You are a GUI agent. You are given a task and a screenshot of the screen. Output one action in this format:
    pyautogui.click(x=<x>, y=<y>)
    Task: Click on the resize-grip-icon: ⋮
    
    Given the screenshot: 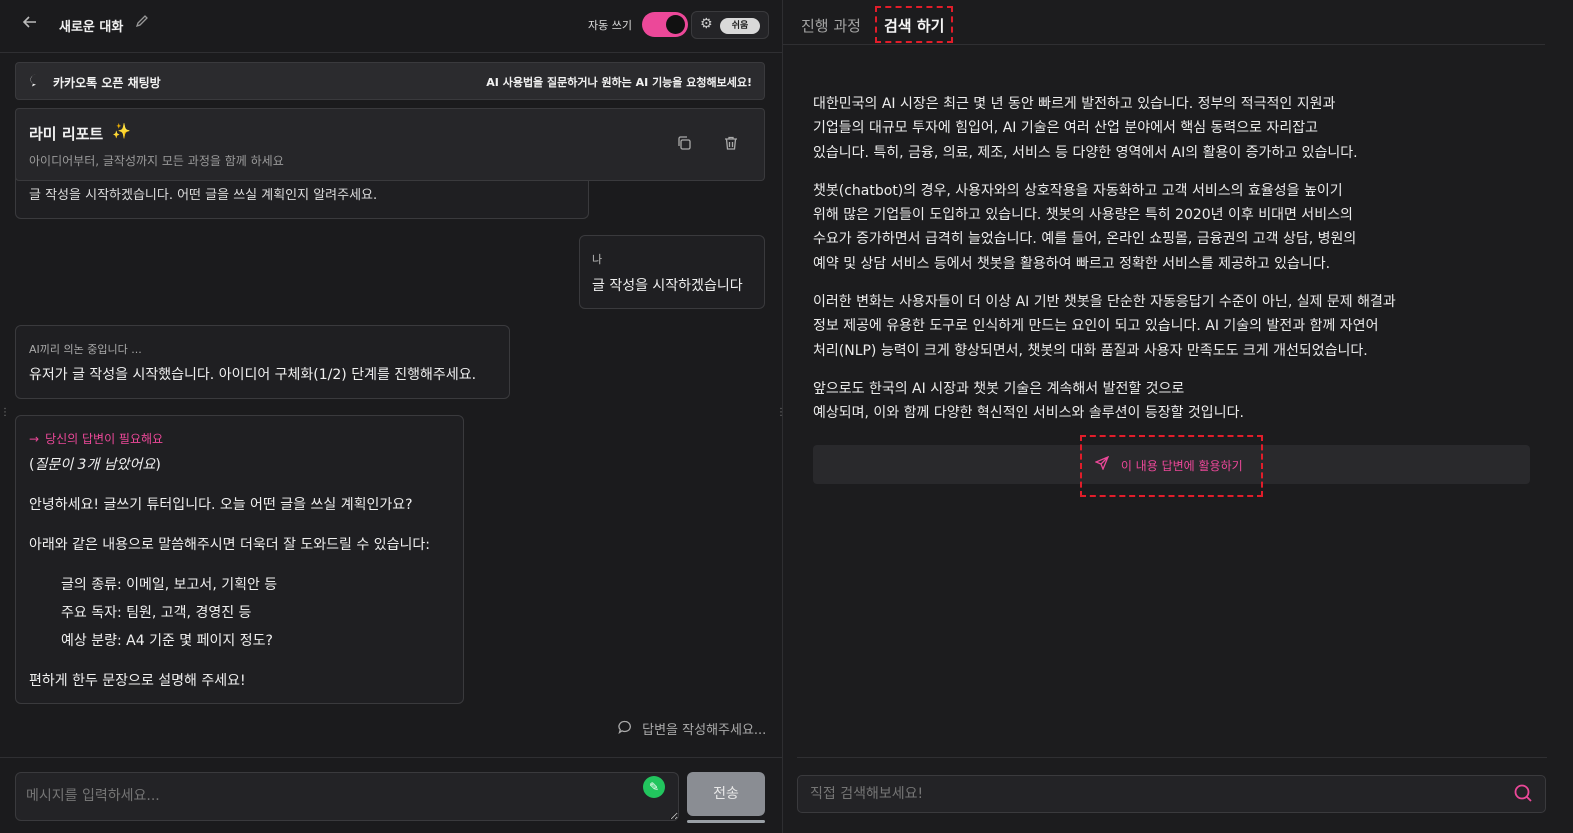 What is the action you would take?
    pyautogui.click(x=5, y=413)
    